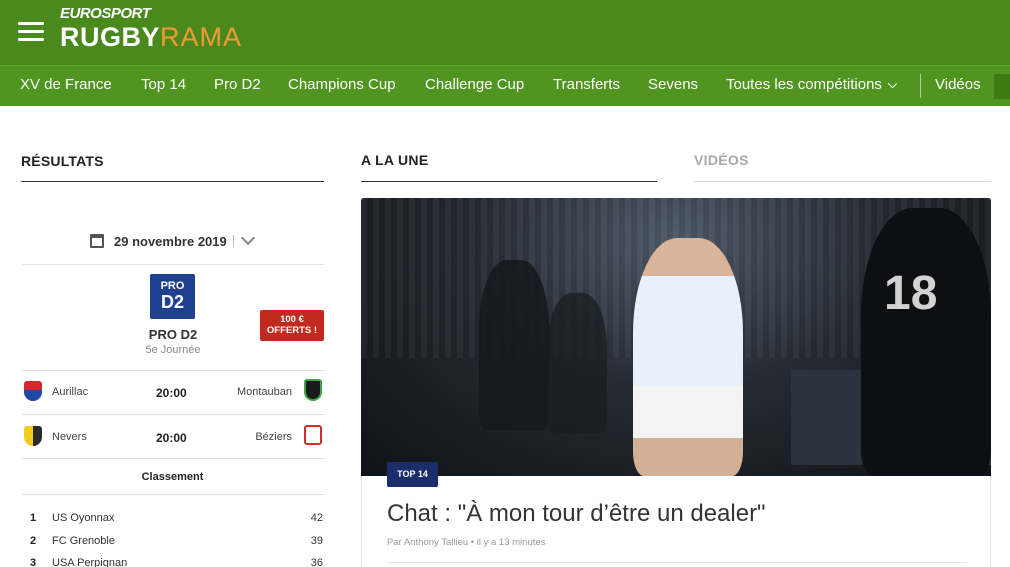 The height and width of the screenshot is (567, 1010). I want to click on chevron-down-icon, so click(248, 238).